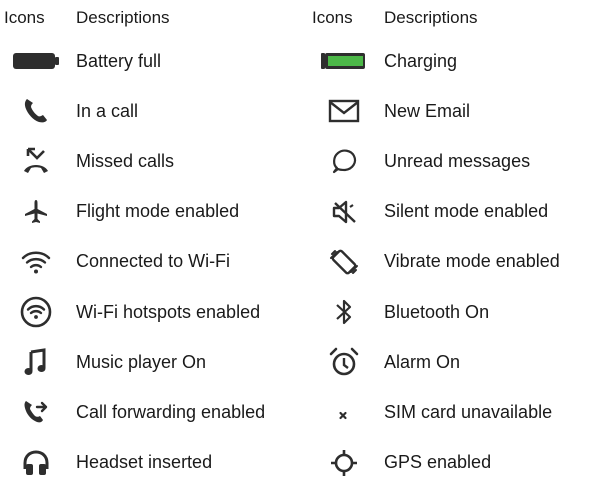  Describe the element at coordinates (344, 463) in the screenshot. I see `gps-icon` at that location.